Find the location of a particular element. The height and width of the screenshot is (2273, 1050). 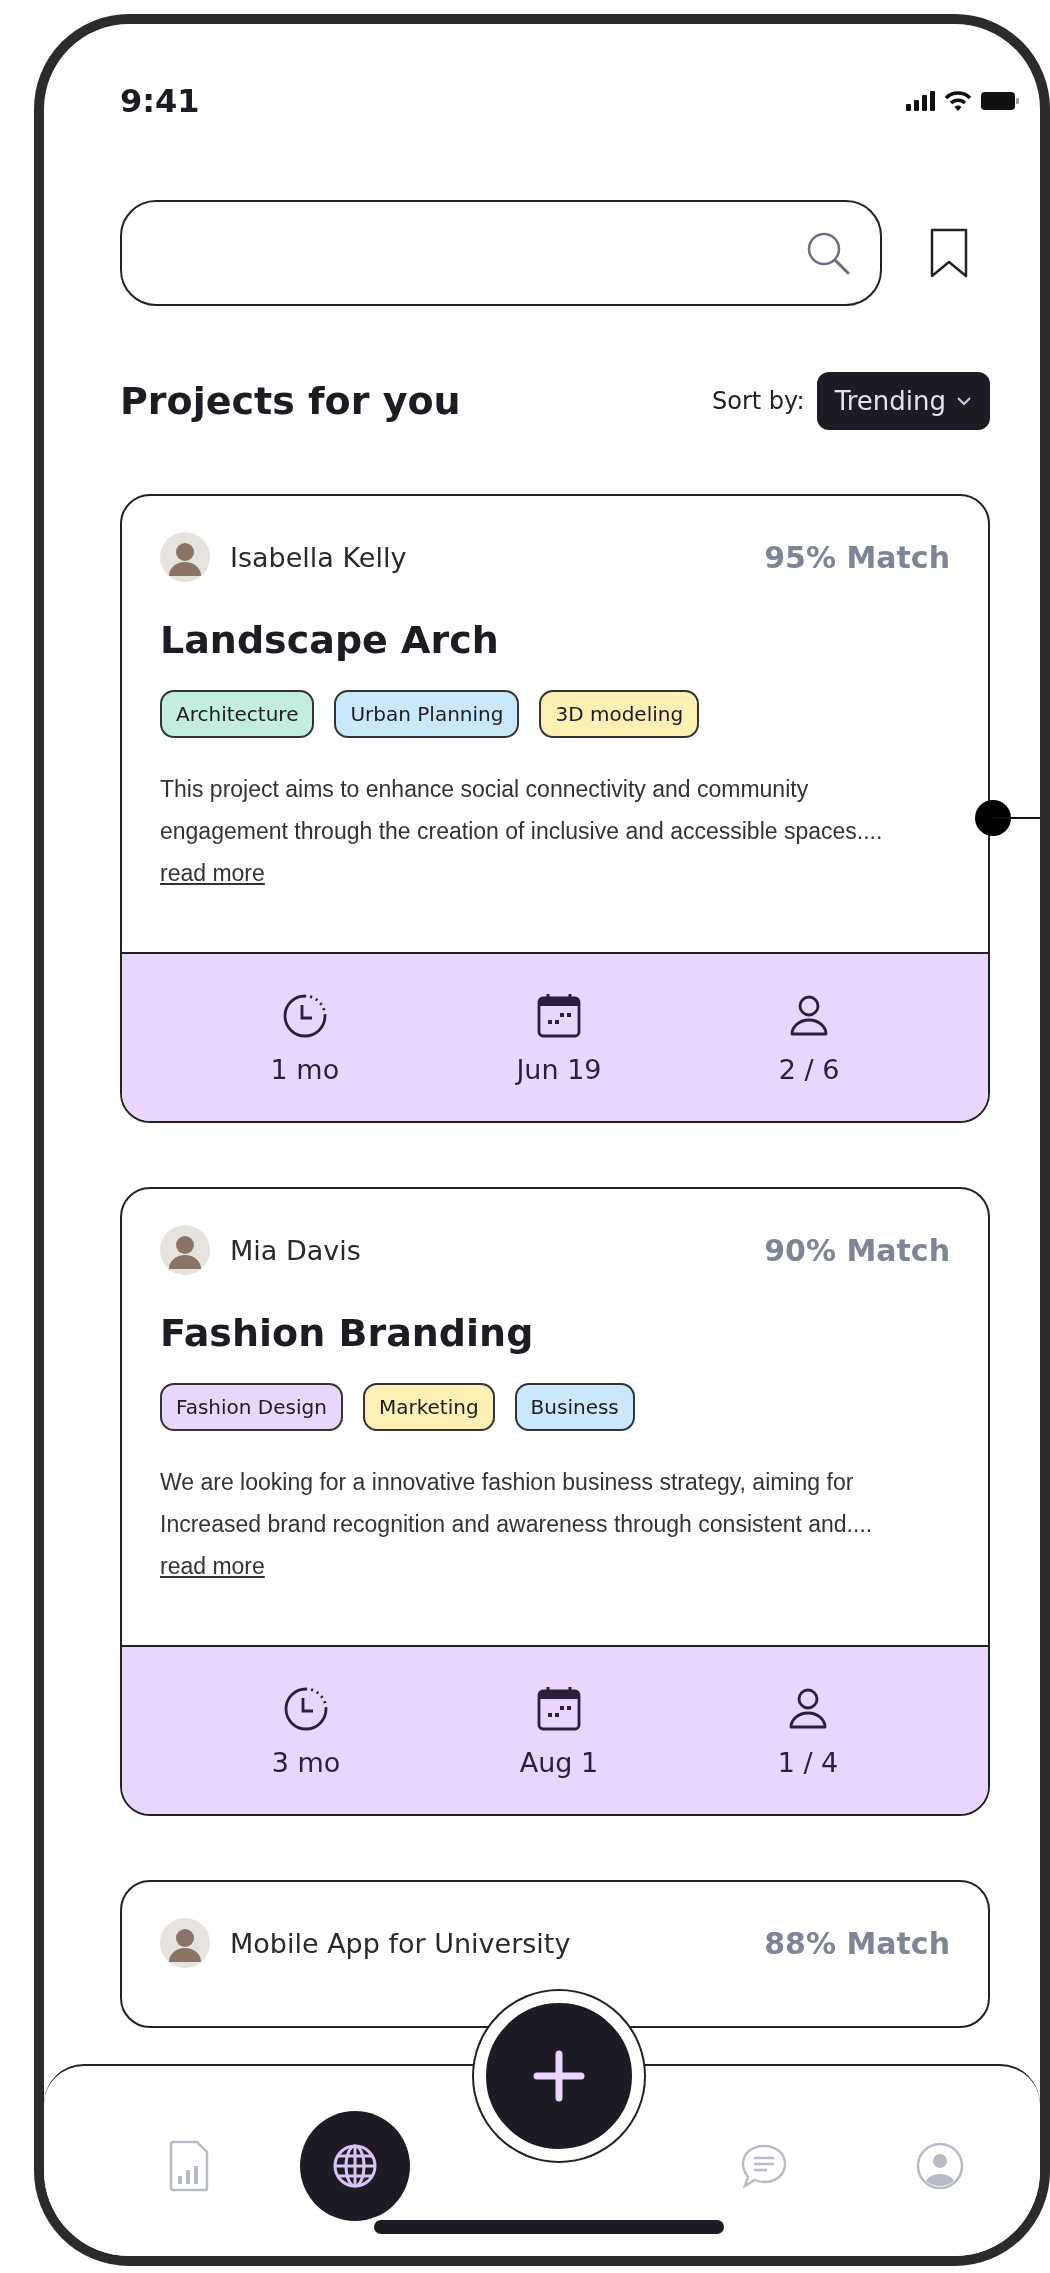

battery-icon is located at coordinates (1000, 101).